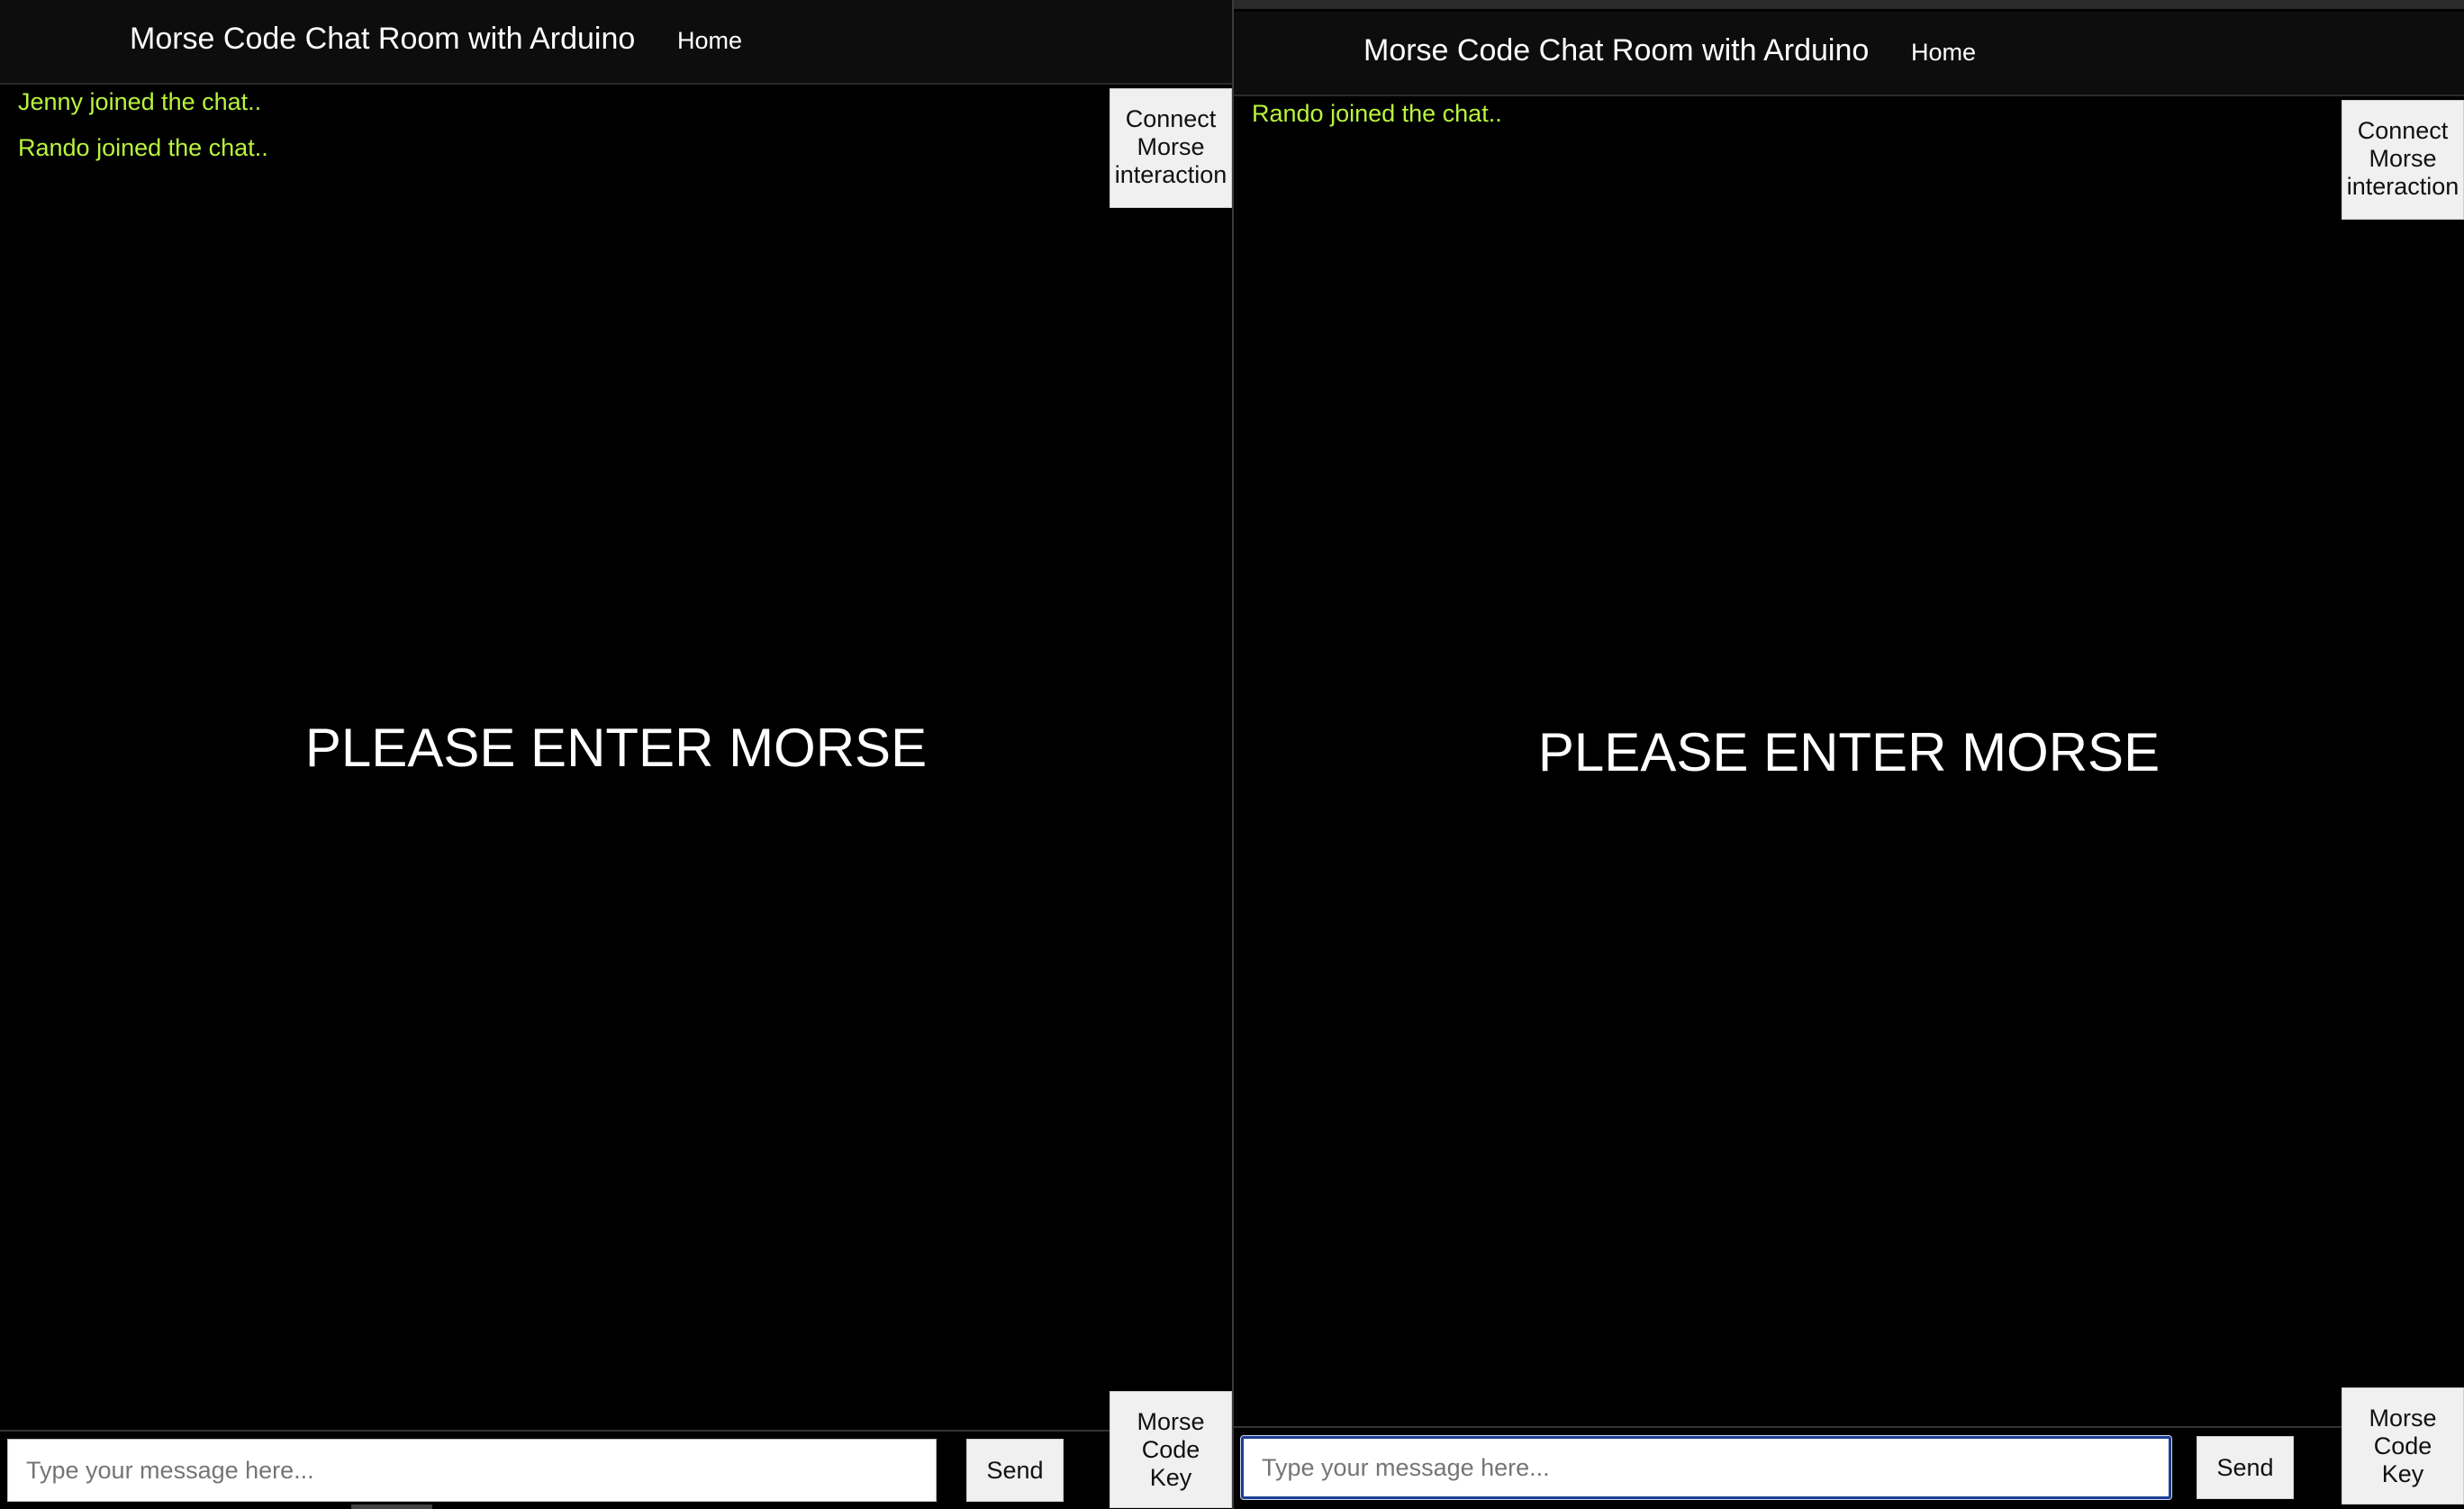  Describe the element at coordinates (140, 101) in the screenshot. I see `system-message: Jenny joined the chat..` at that location.